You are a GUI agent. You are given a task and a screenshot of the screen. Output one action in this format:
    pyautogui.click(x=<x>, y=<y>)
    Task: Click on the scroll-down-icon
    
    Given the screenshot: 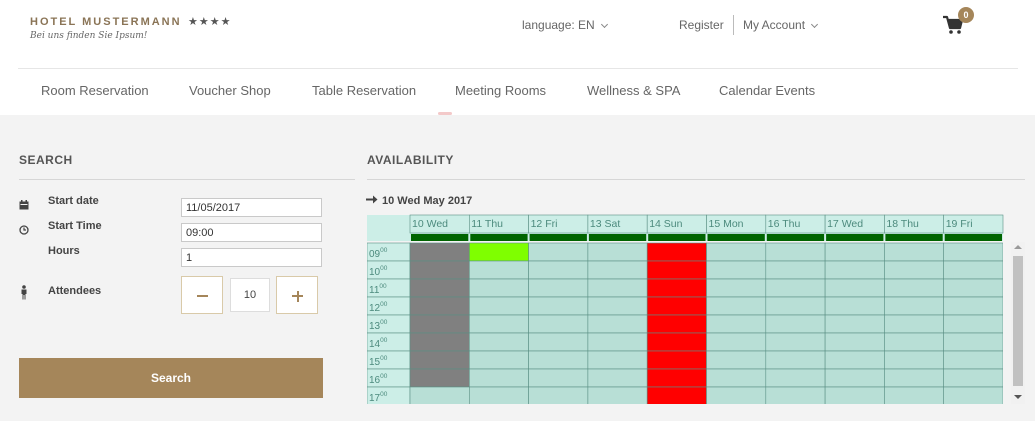 What is the action you would take?
    pyautogui.click(x=1018, y=397)
    